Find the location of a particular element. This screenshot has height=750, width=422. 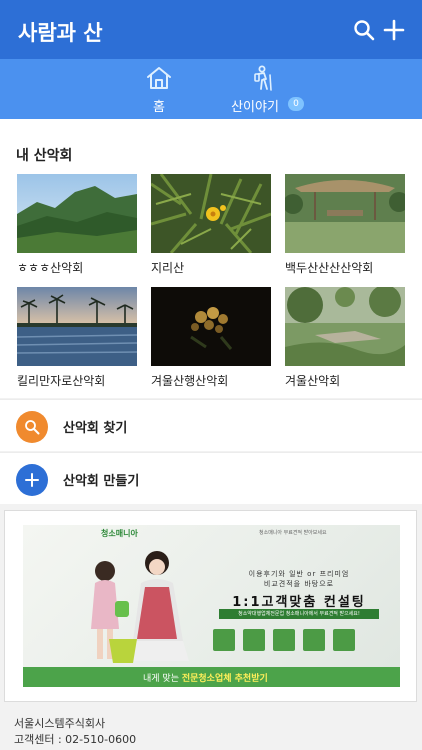

tab-story: 산이야기 0 is located at coordinates (263, 89).